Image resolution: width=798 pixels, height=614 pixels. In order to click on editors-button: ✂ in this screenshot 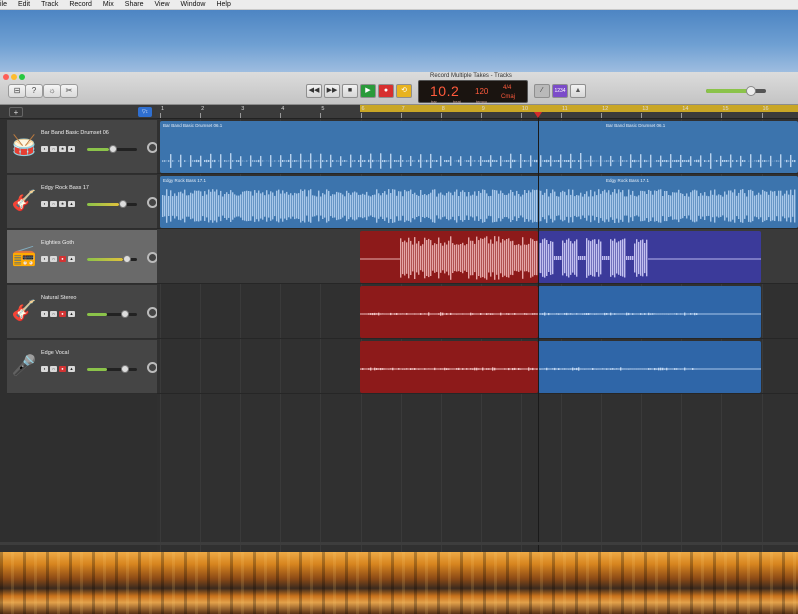, I will do `click(69, 91)`.